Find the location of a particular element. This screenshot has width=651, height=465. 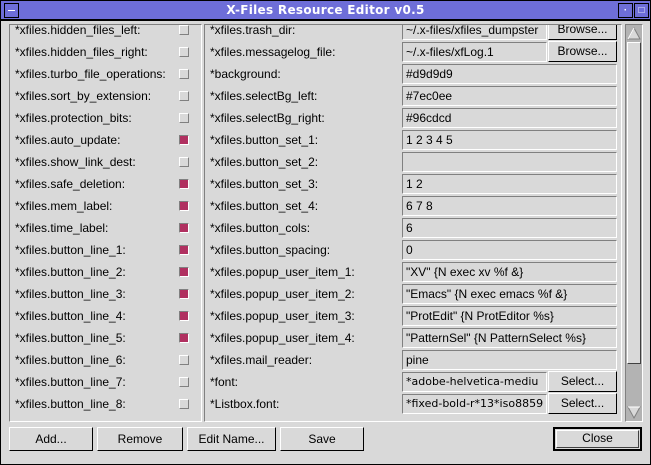

iconify-icon: · is located at coordinates (625, 10).